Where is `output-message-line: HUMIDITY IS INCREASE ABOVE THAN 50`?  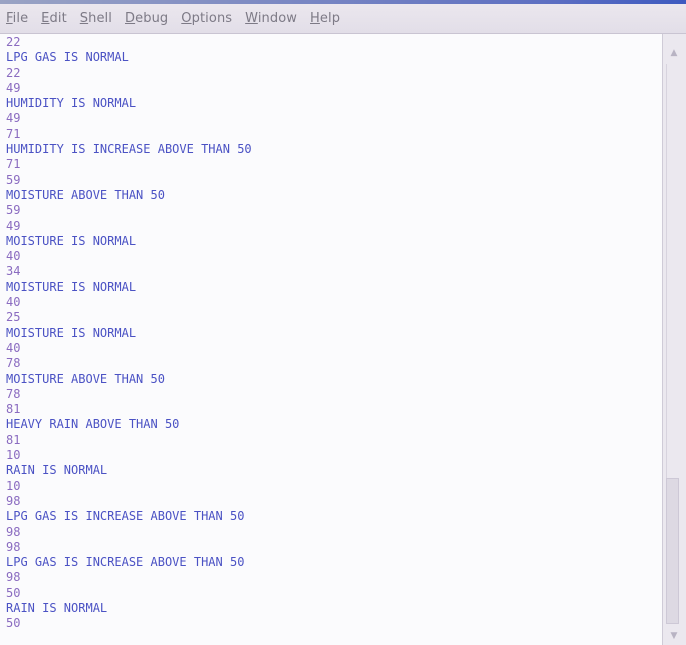 output-message-line: HUMIDITY IS INCREASE ABOVE THAN 50 is located at coordinates (129, 149).